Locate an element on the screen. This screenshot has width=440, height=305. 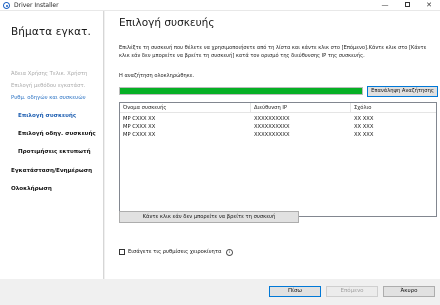
column-comment: Σχόλιο is located at coordinates (394, 108).